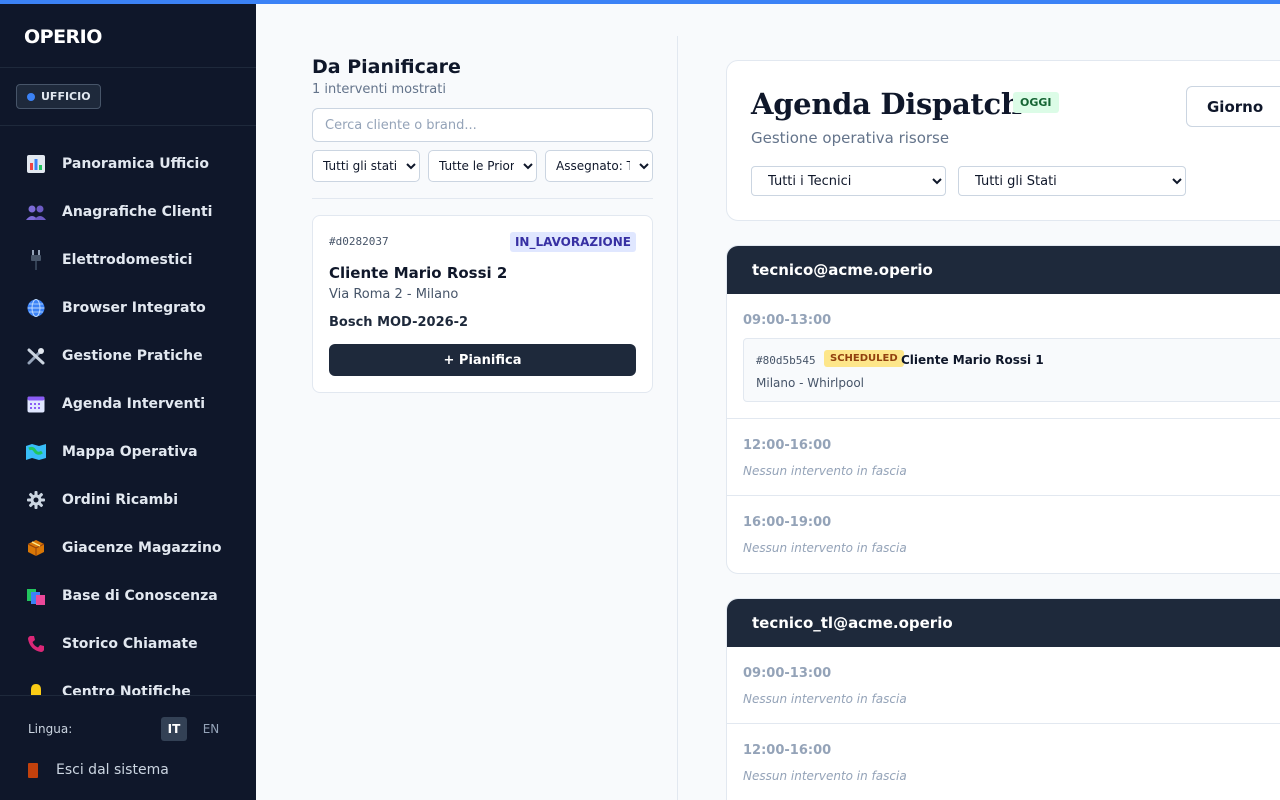 The width and height of the screenshot is (1280, 800). I want to click on sidebar-item-label: Mappa Operativa, so click(130, 452).